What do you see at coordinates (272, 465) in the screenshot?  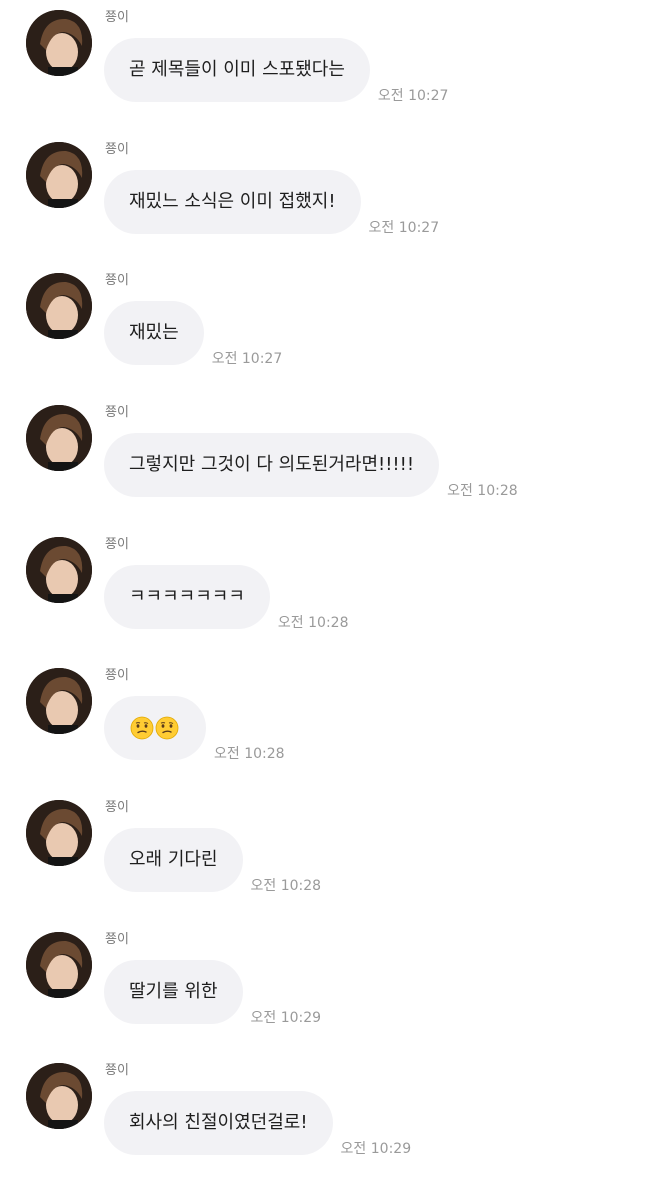 I see `message-bubble: 그렇지만 그것이 다 의도된거라면!!!!!` at bounding box center [272, 465].